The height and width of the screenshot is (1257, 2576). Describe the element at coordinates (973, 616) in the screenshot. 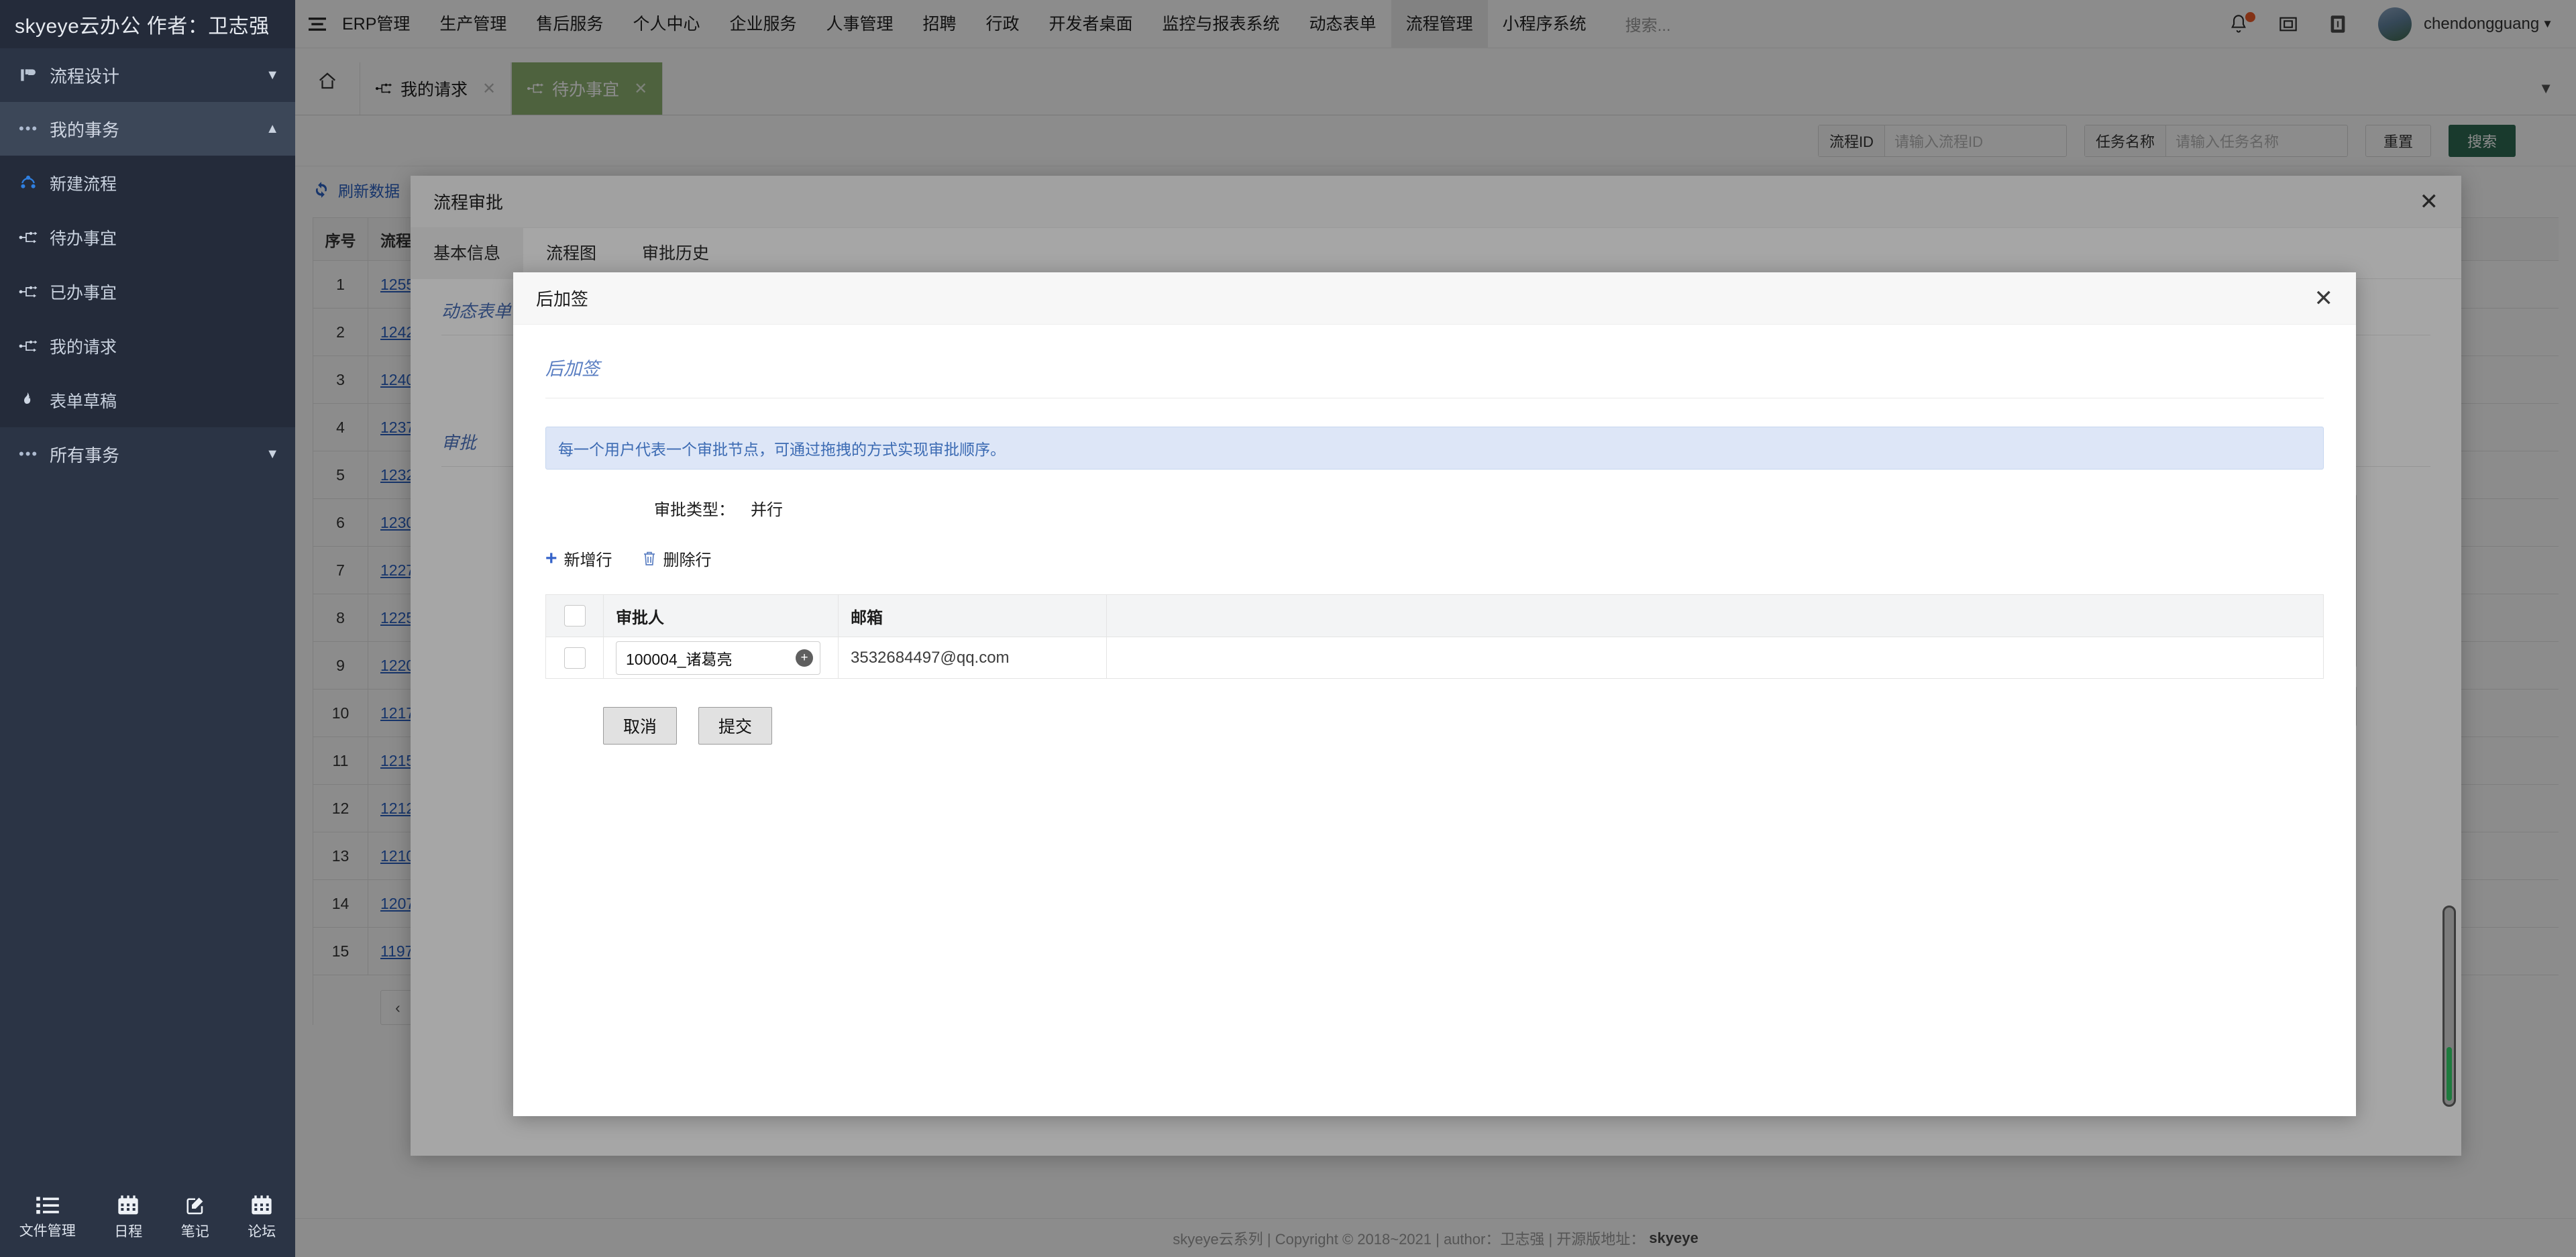

I see `col-email: 邮箱` at that location.